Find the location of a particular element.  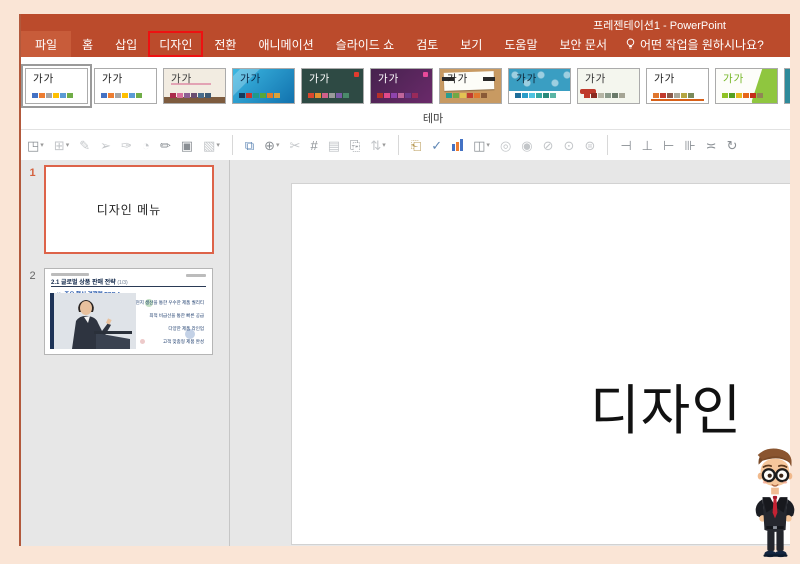

table-draw-icon: ◫ ▾ is located at coordinates (481, 145).